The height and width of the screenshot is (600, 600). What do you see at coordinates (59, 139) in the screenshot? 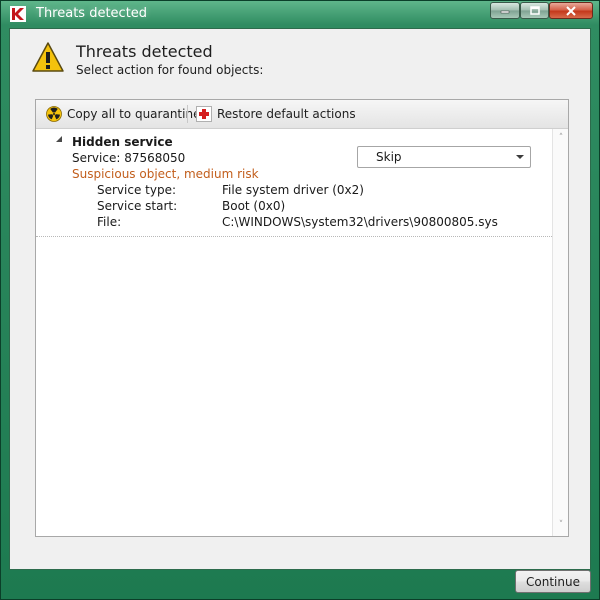
I see `collapse-arrow-icon` at bounding box center [59, 139].